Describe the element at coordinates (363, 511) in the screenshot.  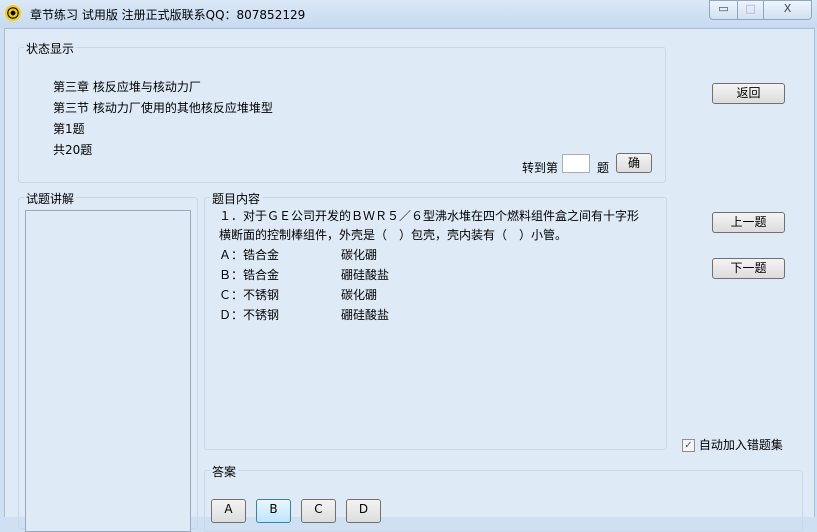
I see `answer-d-button: D` at that location.